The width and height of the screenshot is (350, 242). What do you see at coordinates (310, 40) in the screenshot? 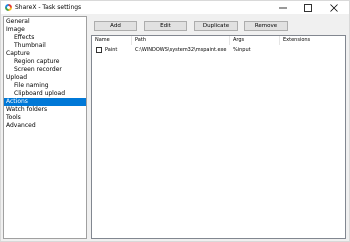
I see `column-header-extensions: Extensions` at bounding box center [310, 40].